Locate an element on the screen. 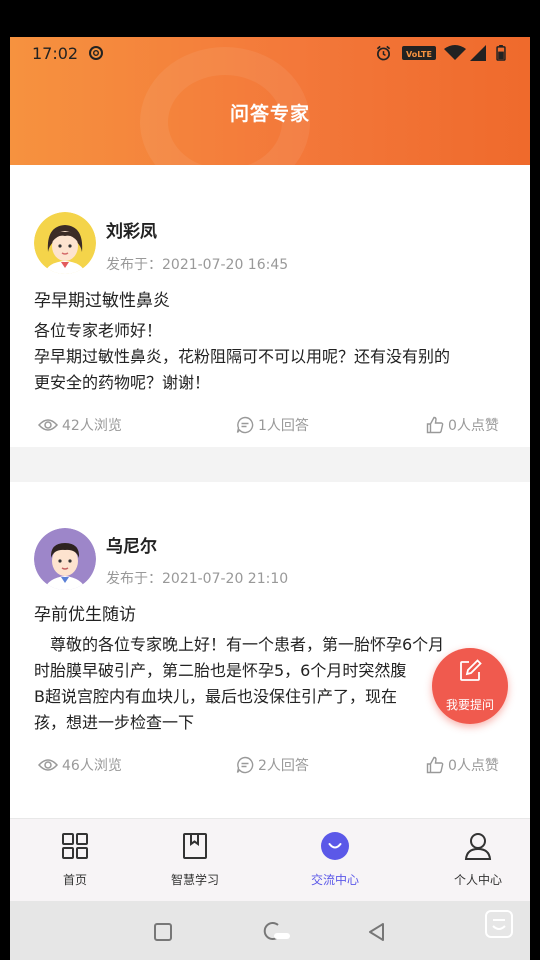  status-bar: 17:02 VoLTE is located at coordinates (270, 53).